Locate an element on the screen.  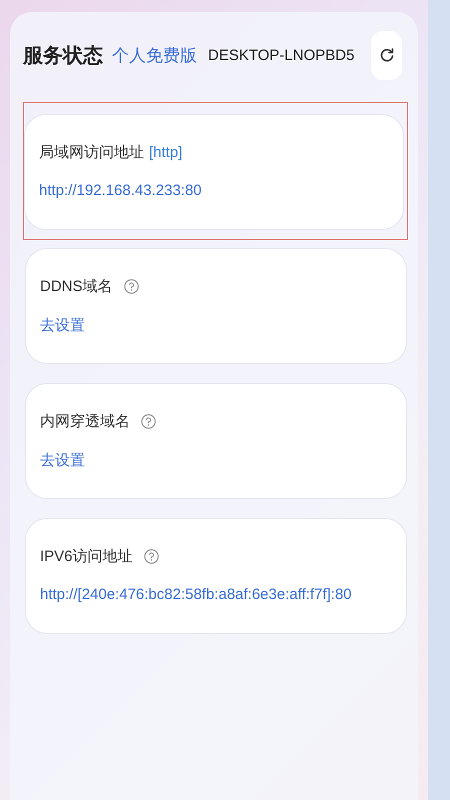
address-link: http://192.168.43.233:80 is located at coordinates (214, 190).